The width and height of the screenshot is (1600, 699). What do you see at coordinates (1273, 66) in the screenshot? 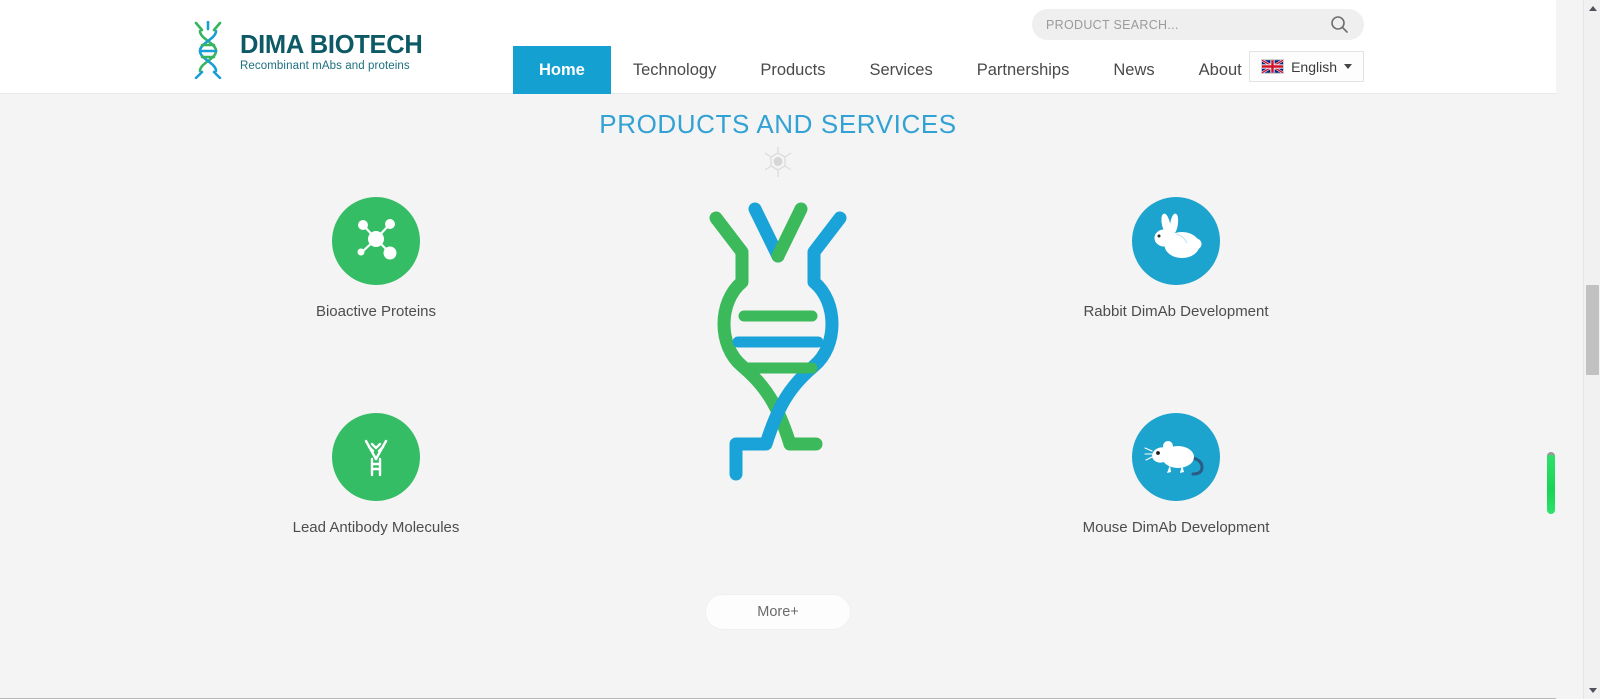
I see `uk-flag-icon` at bounding box center [1273, 66].